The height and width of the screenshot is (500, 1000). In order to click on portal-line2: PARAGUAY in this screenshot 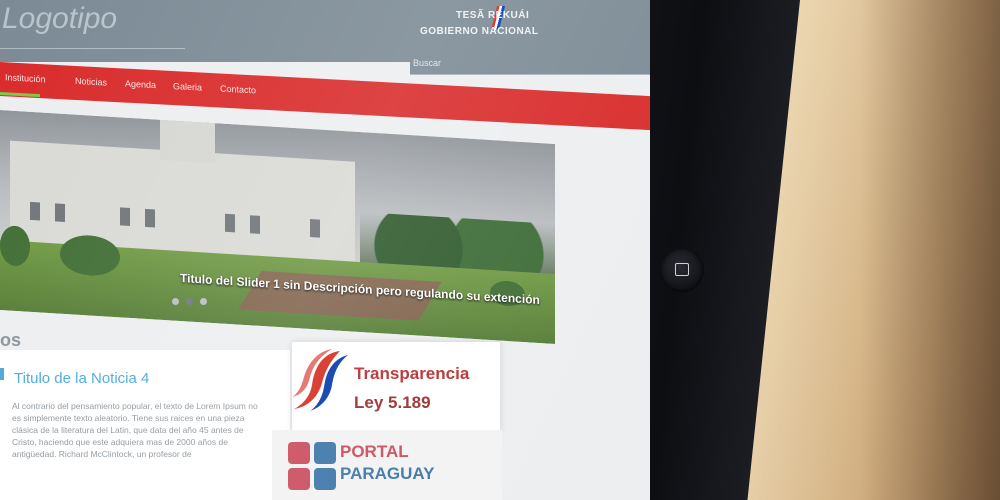, I will do `click(387, 473)`.